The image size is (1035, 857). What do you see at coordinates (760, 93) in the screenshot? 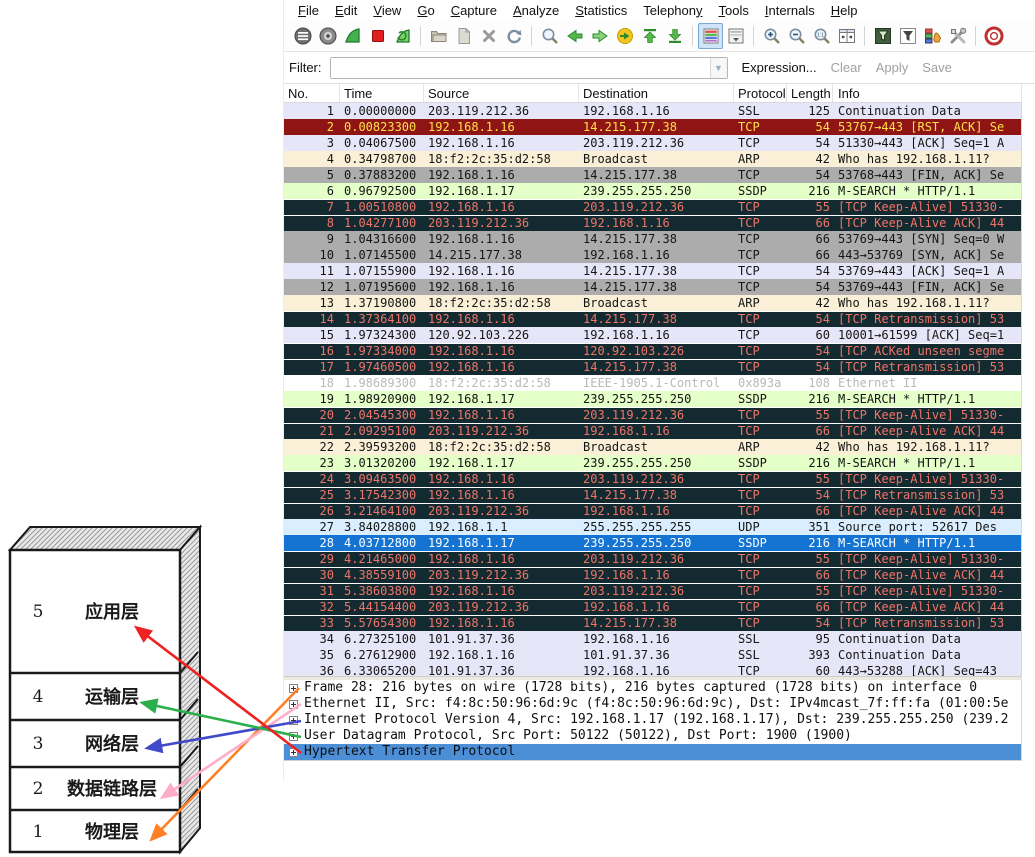
I see `column-header-protocol: Protocol` at bounding box center [760, 93].